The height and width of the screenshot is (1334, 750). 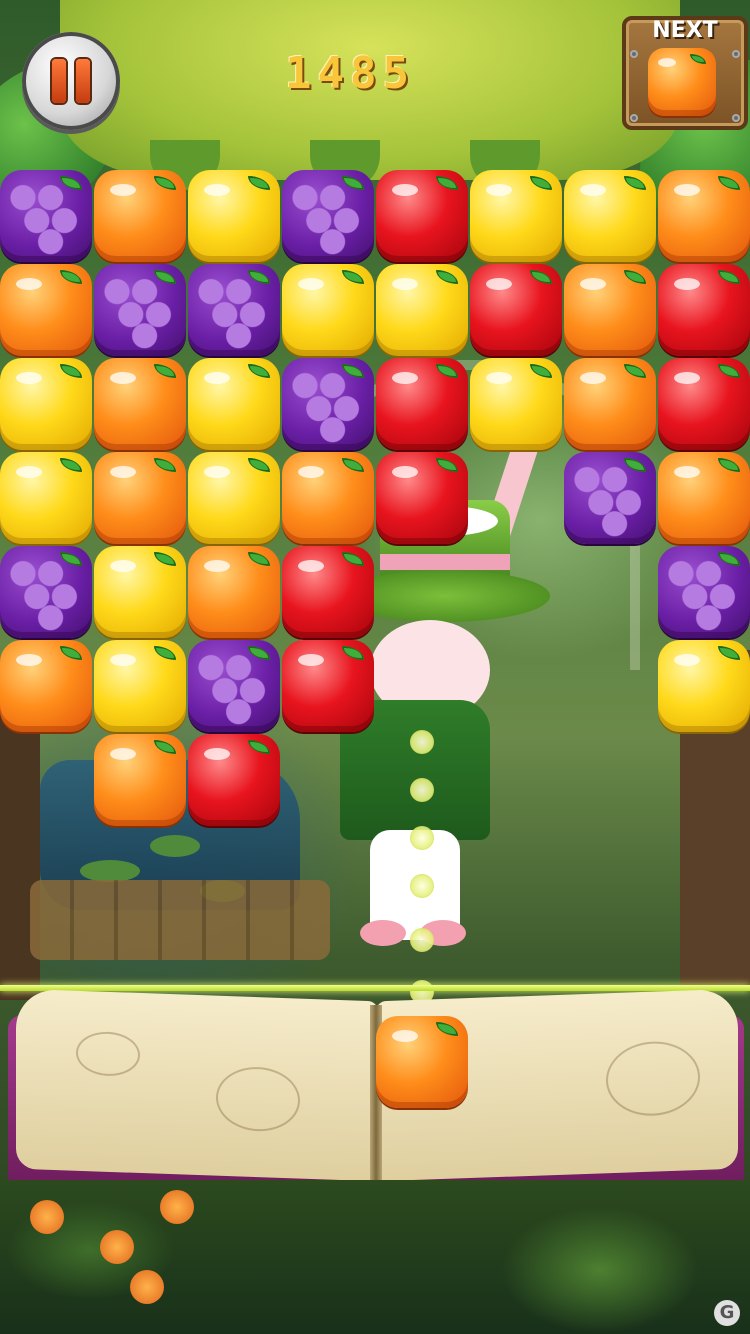 I want to click on book-page-left, so click(x=197, y=1085).